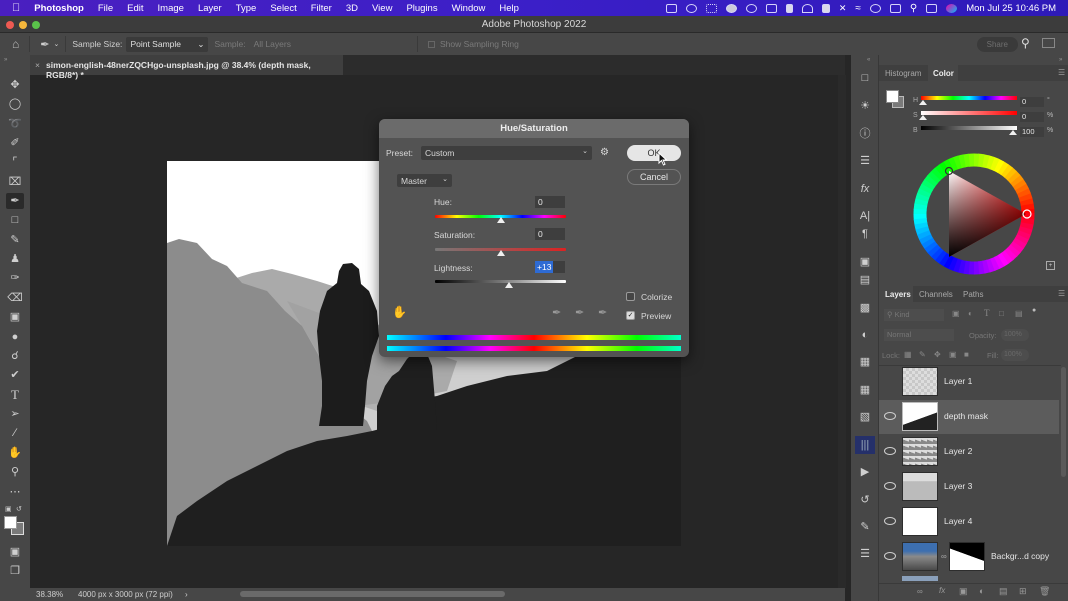 The width and height of the screenshot is (1068, 601). What do you see at coordinates (865, 308) in the screenshot?
I see `glyphs-icon: ▩` at bounding box center [865, 308].